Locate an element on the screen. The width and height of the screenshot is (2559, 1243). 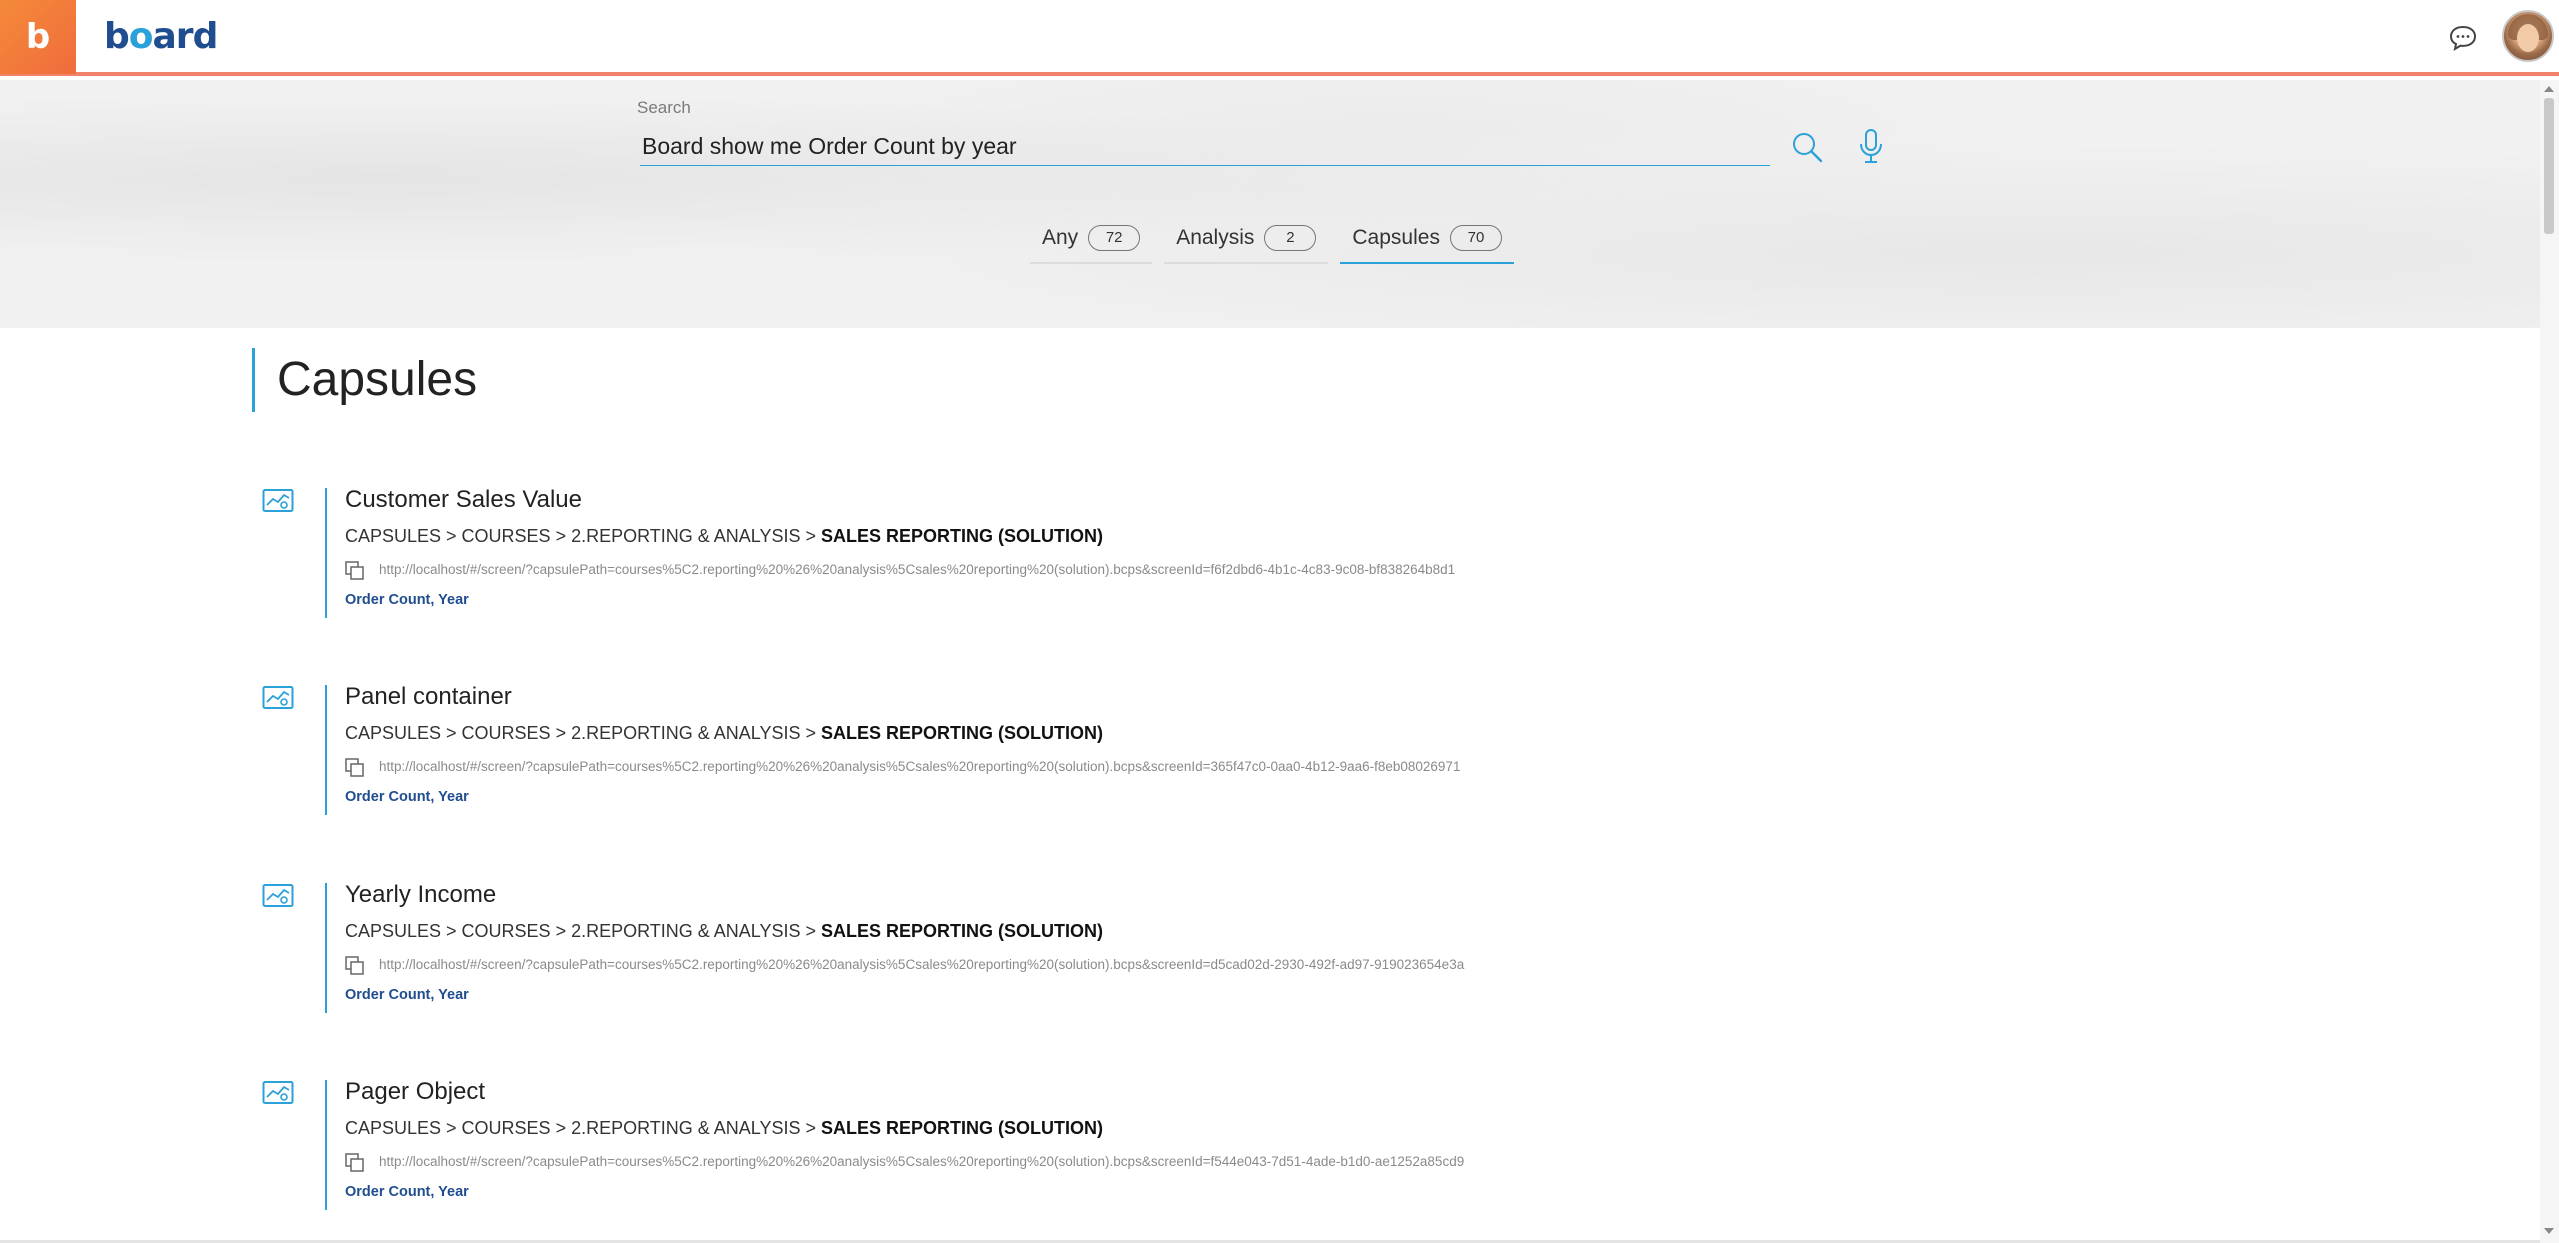
logo-letter: b is located at coordinates (38, 37).